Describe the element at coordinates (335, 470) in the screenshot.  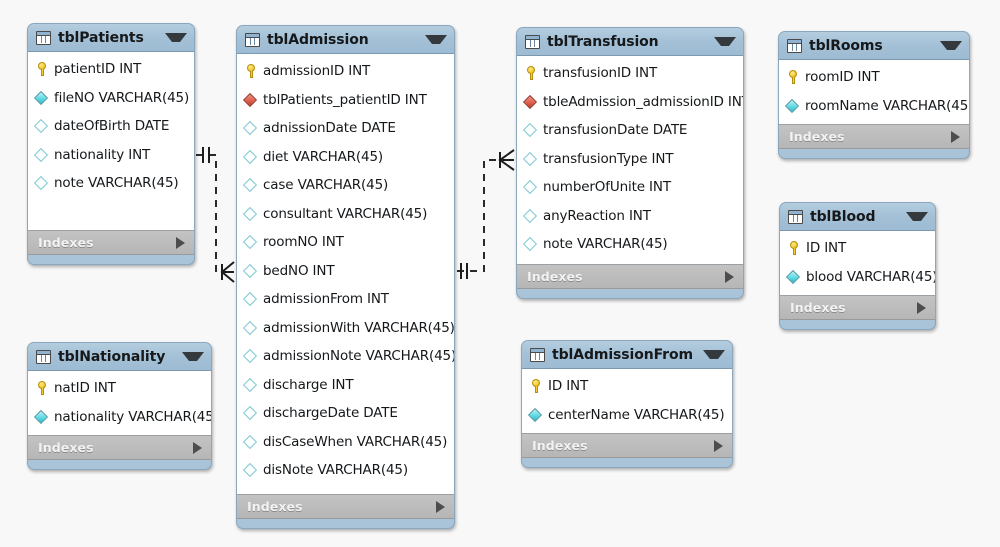
I see `column-label: disNote VARCHAR(45)` at that location.